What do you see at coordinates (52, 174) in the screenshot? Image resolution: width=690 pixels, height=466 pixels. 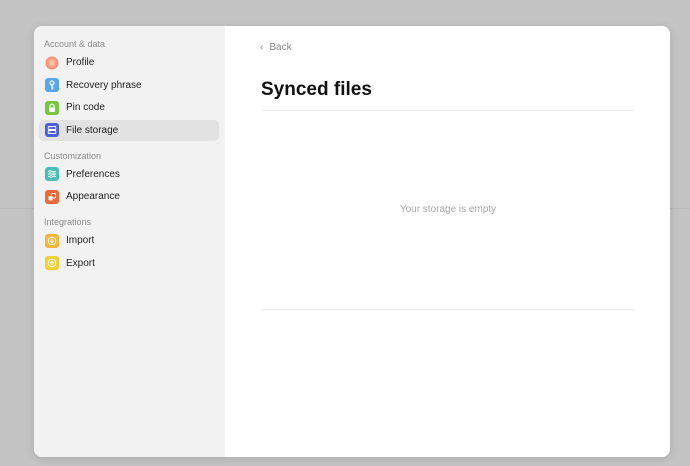 I see `sliders-icon` at bounding box center [52, 174].